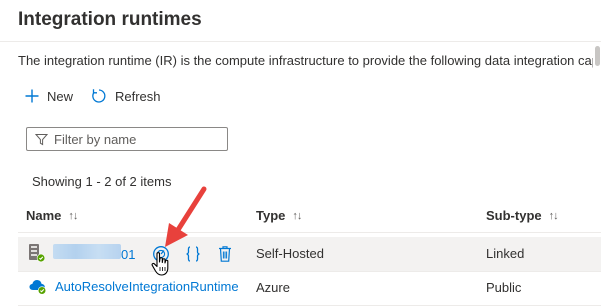  Describe the element at coordinates (138, 96) in the screenshot. I see `refresh-button-label: Refresh` at that location.